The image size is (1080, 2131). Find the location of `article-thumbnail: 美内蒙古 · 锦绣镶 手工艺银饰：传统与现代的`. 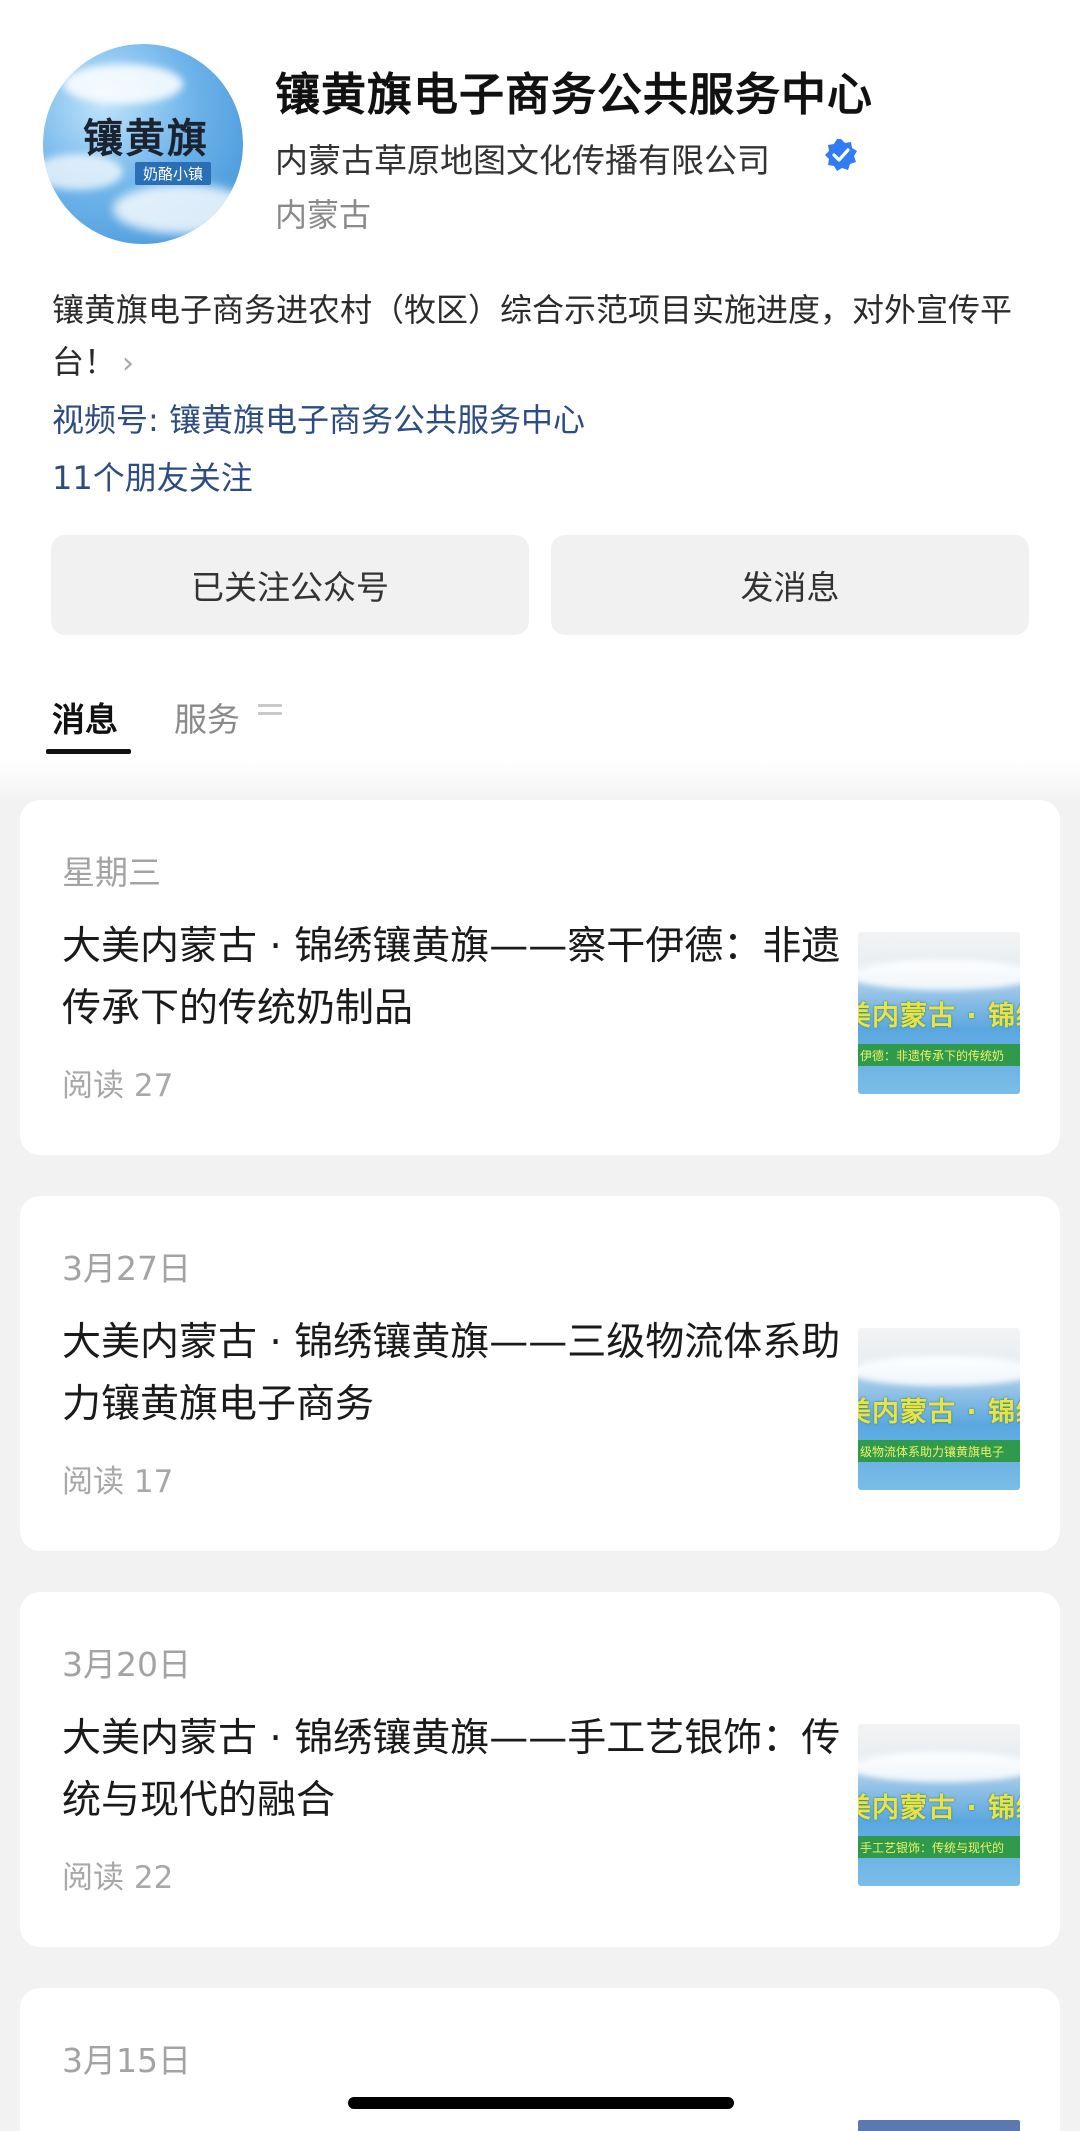

article-thumbnail: 美内蒙古 · 锦绣镶 手工艺银饰：传统与现代的 is located at coordinates (939, 1805).